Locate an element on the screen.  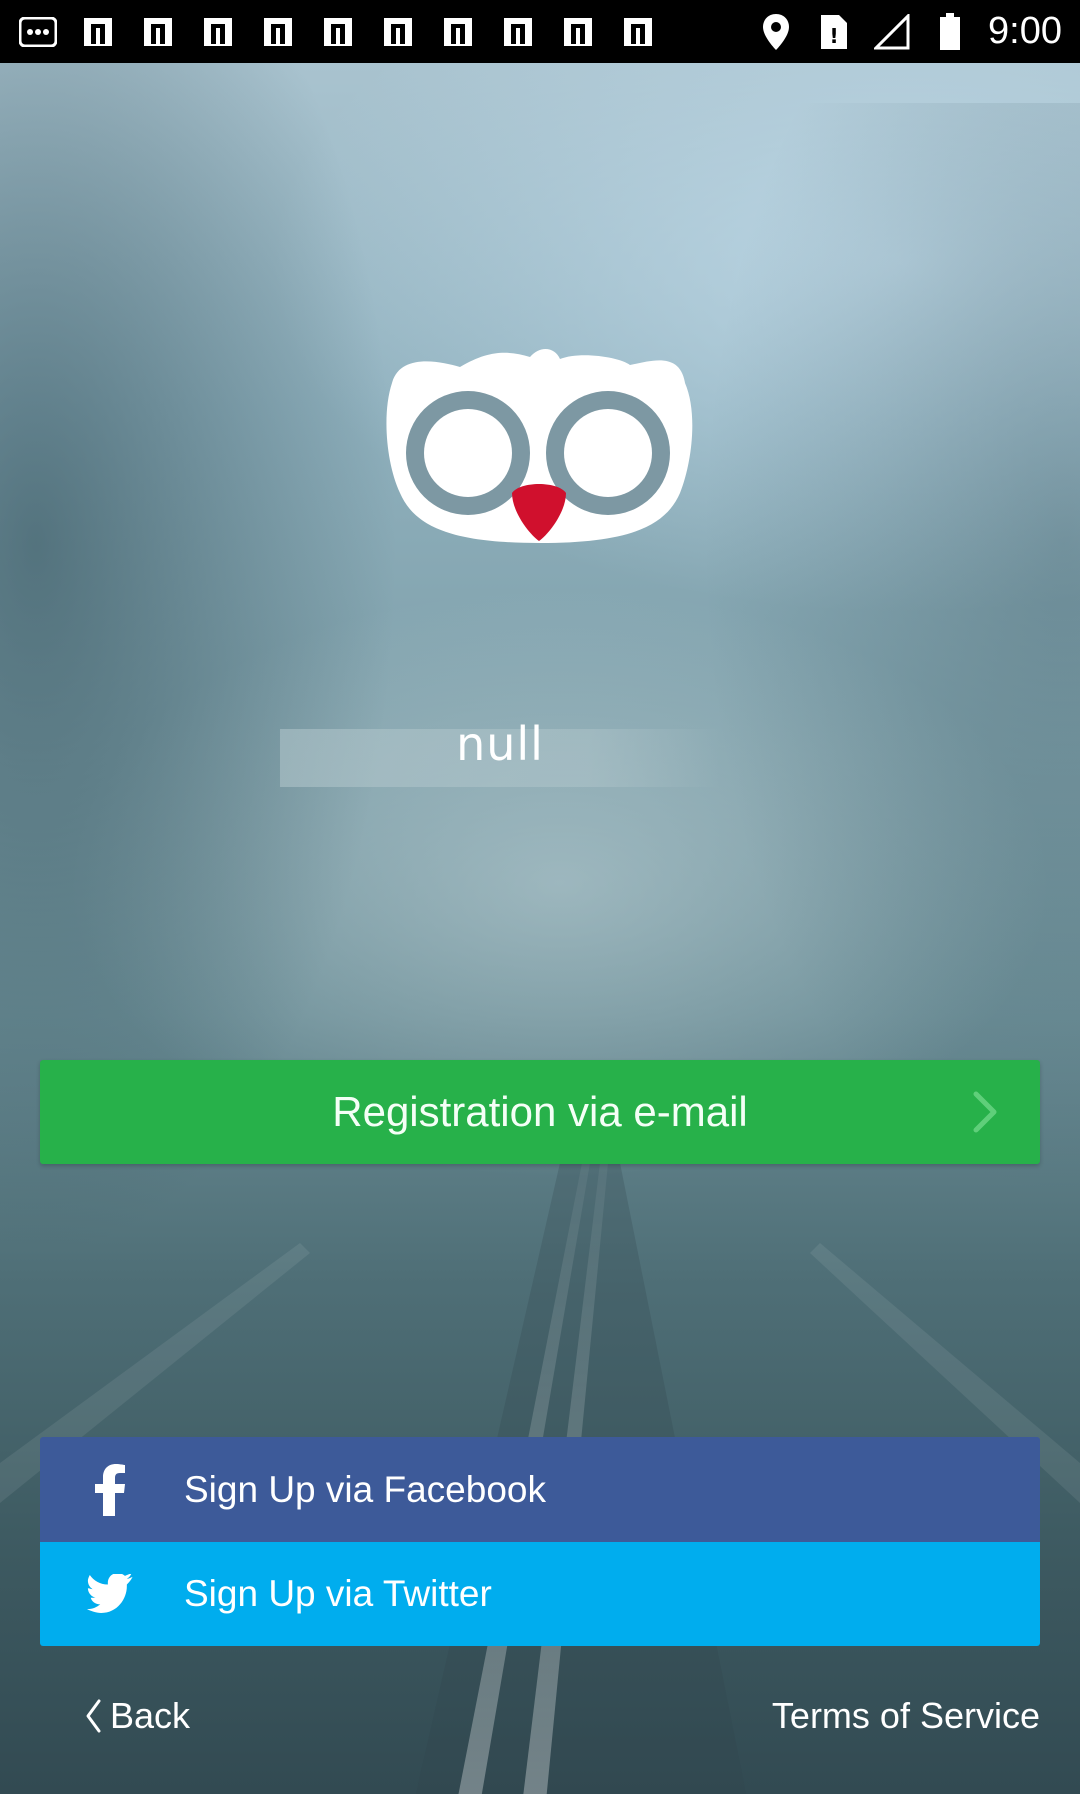
facebook-icon is located at coordinates (110, 1490).